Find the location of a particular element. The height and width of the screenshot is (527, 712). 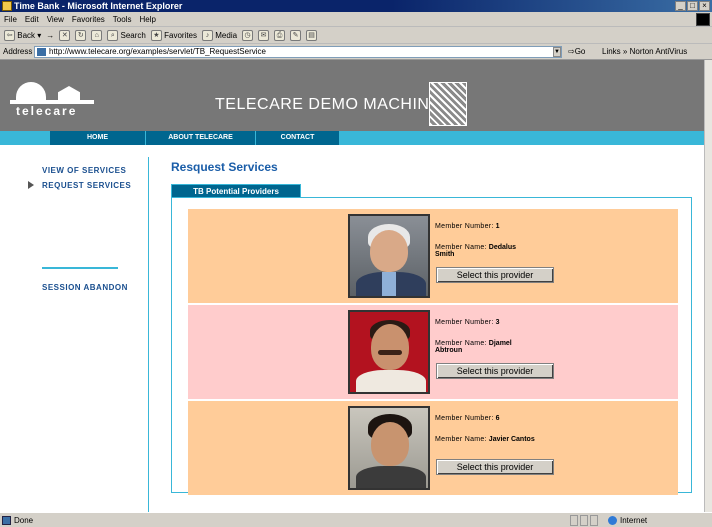

address-dropdown-icon: ▼ is located at coordinates (557, 52).